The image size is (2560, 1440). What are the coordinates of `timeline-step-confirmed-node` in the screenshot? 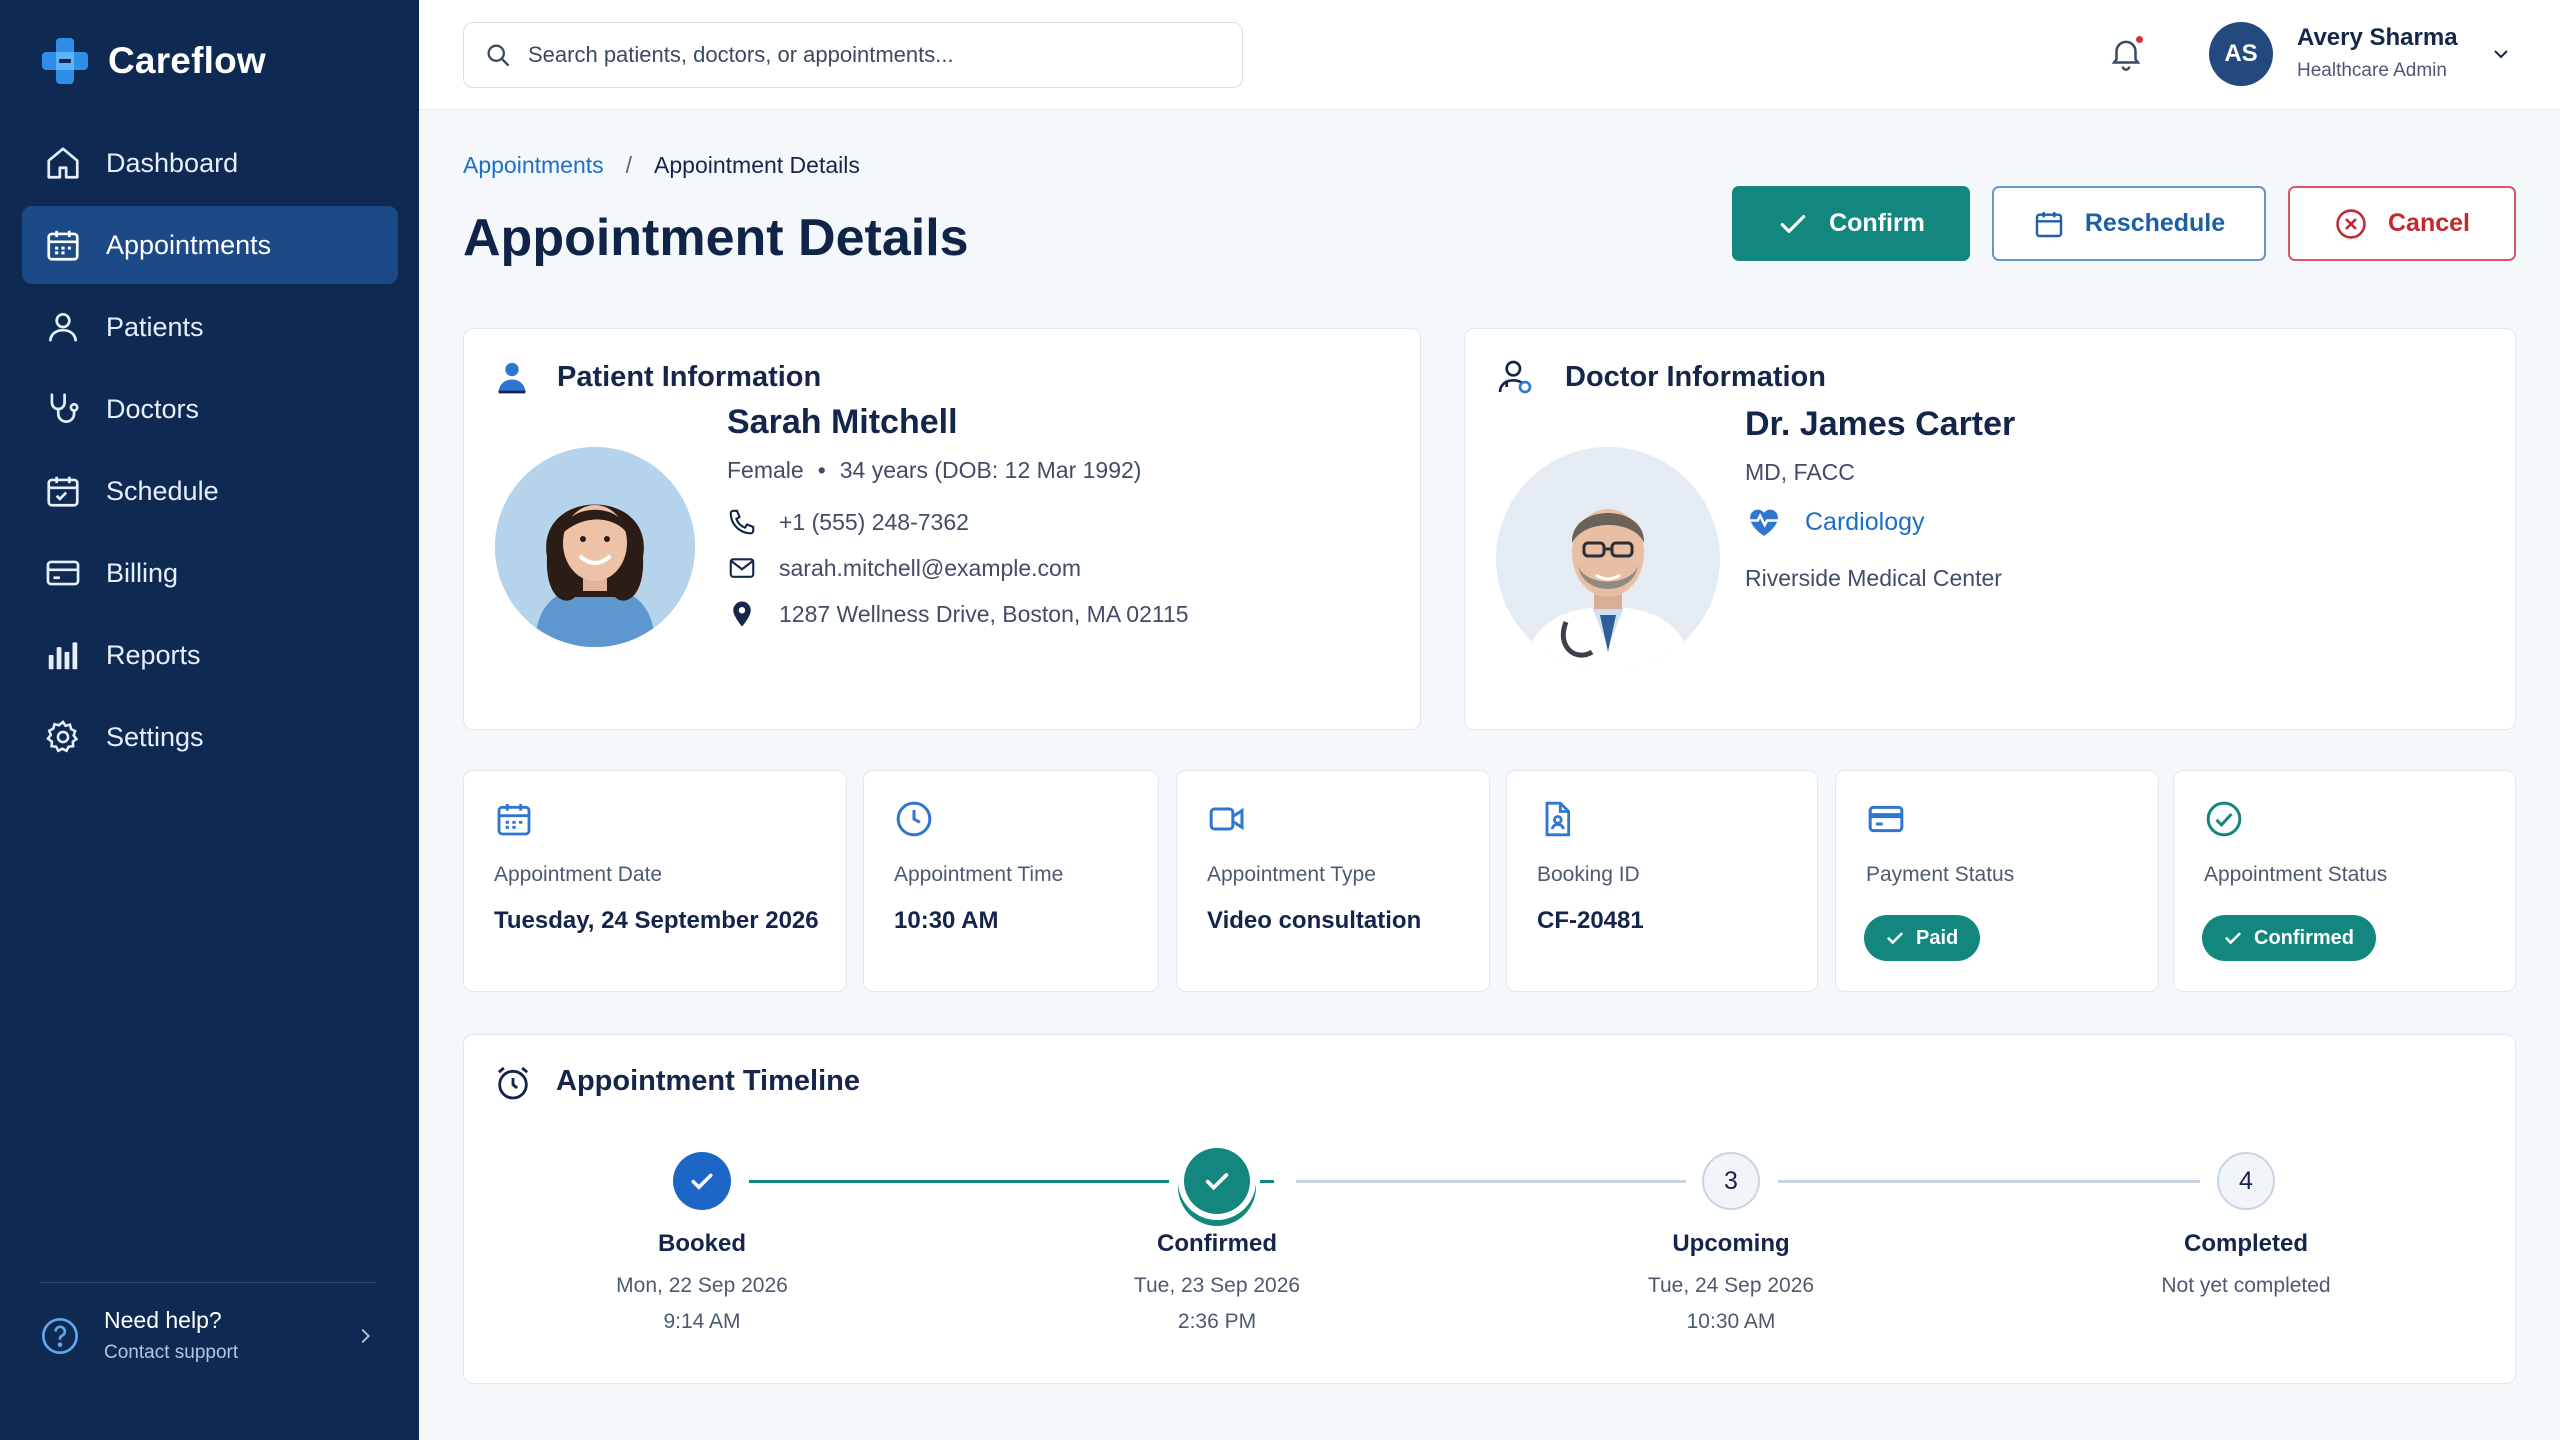 It's located at (1217, 1181).